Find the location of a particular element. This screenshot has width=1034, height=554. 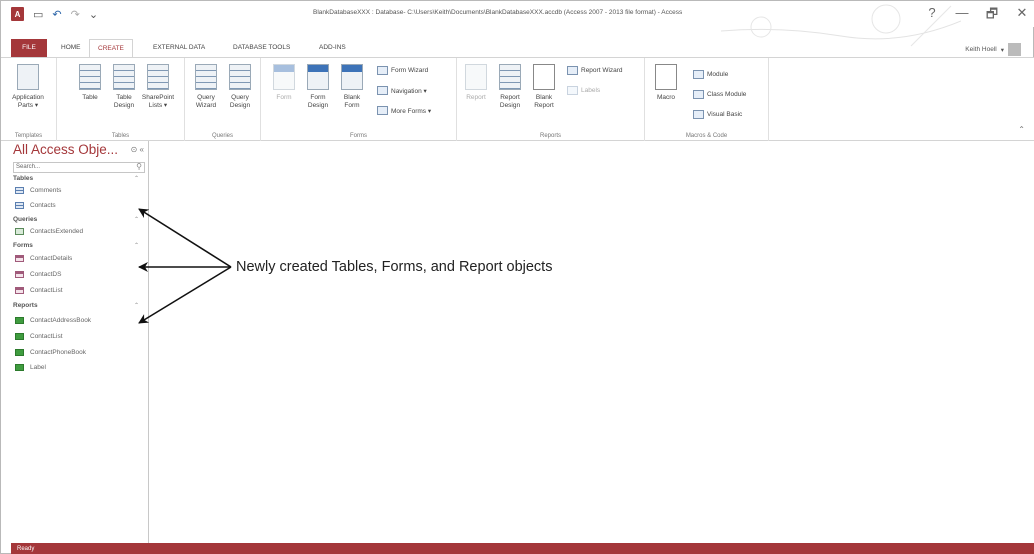

tab-create: CREATE is located at coordinates (111, 48).